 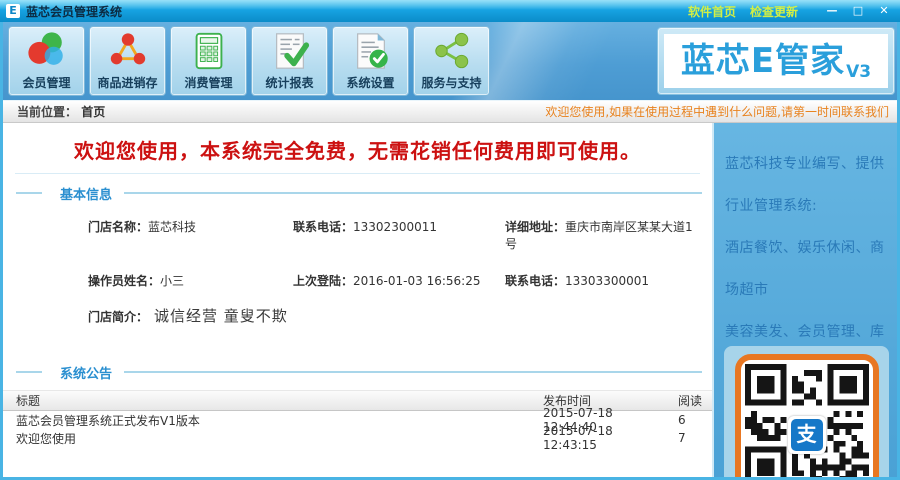 What do you see at coordinates (273, 438) in the screenshot?
I see `cell-title: 欢迎您使用` at bounding box center [273, 438].